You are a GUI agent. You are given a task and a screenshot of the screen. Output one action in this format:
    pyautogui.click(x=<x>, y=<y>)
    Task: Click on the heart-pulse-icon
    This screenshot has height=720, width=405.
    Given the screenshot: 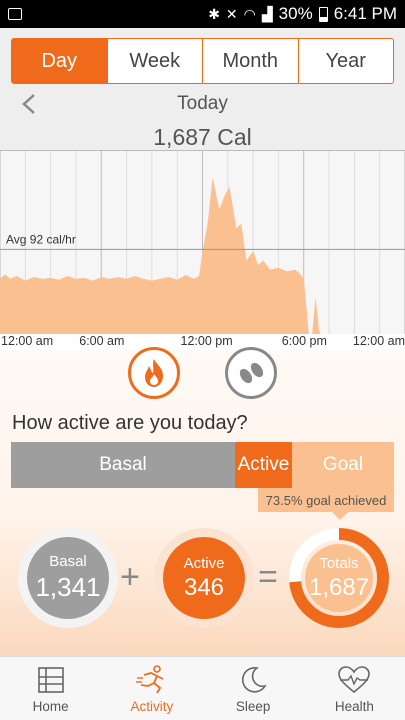 What is the action you would take?
    pyautogui.click(x=354, y=680)
    